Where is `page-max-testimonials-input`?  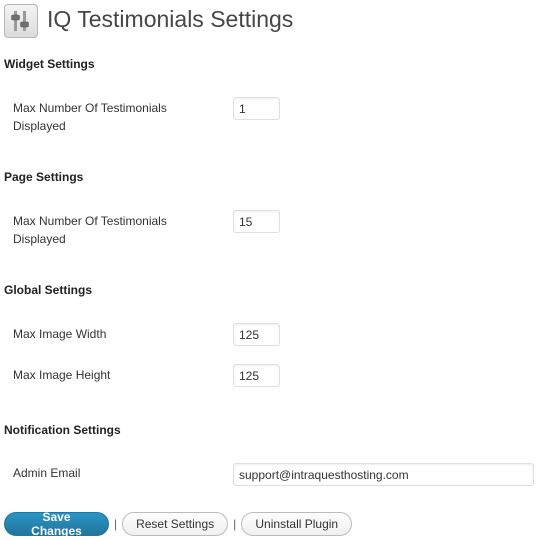
page-max-testimonials-input is located at coordinates (256, 221).